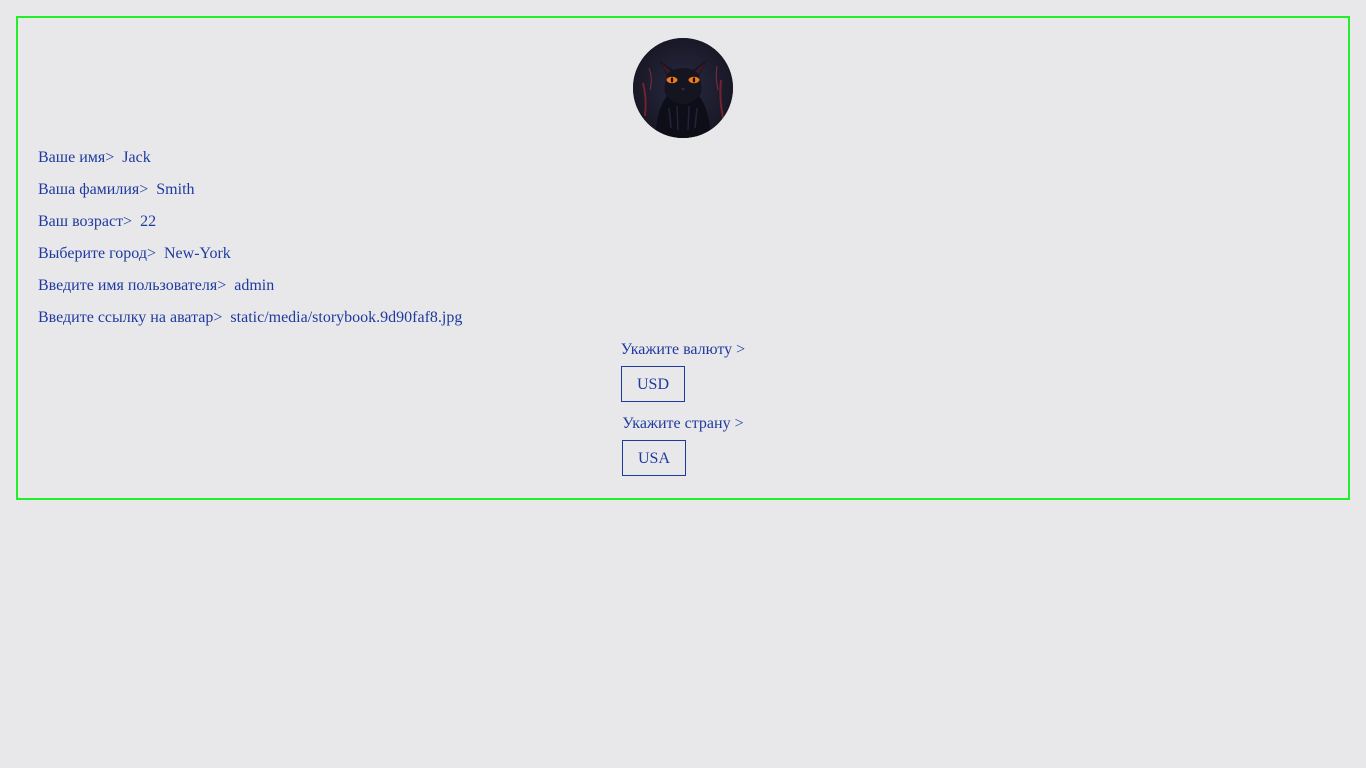 This screenshot has width=1366, height=768. I want to click on cat-avatar-icon, so click(683, 88).